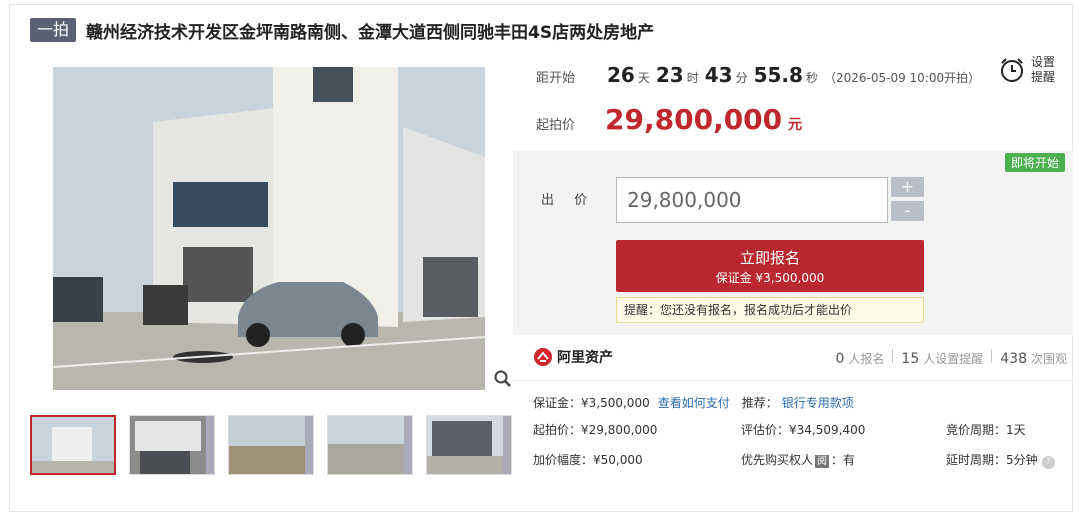 This screenshot has width=1080, height=518. What do you see at coordinates (907, 211) in the screenshot?
I see `decrease-bid-button: -` at bounding box center [907, 211].